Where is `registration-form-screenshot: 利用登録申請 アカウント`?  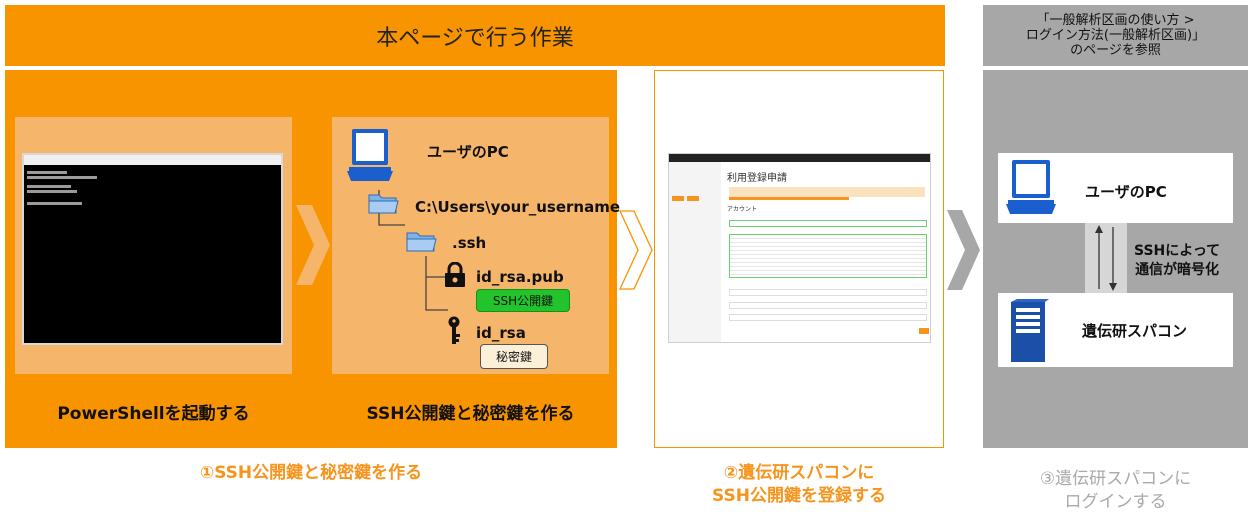 registration-form-screenshot: 利用登録申請 アカウント is located at coordinates (799, 248).